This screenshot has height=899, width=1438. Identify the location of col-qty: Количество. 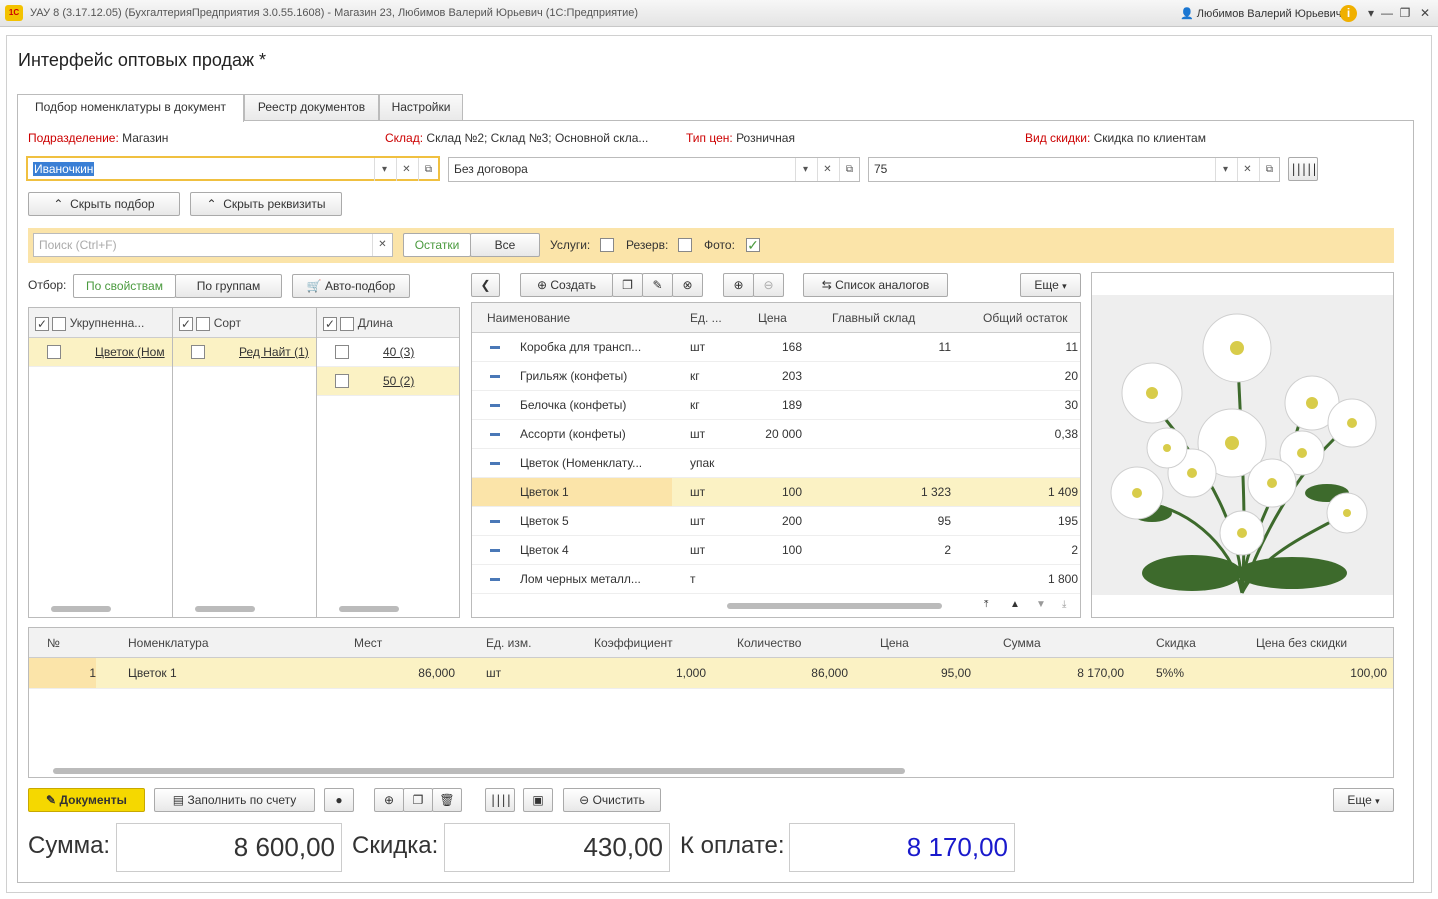
(797, 642).